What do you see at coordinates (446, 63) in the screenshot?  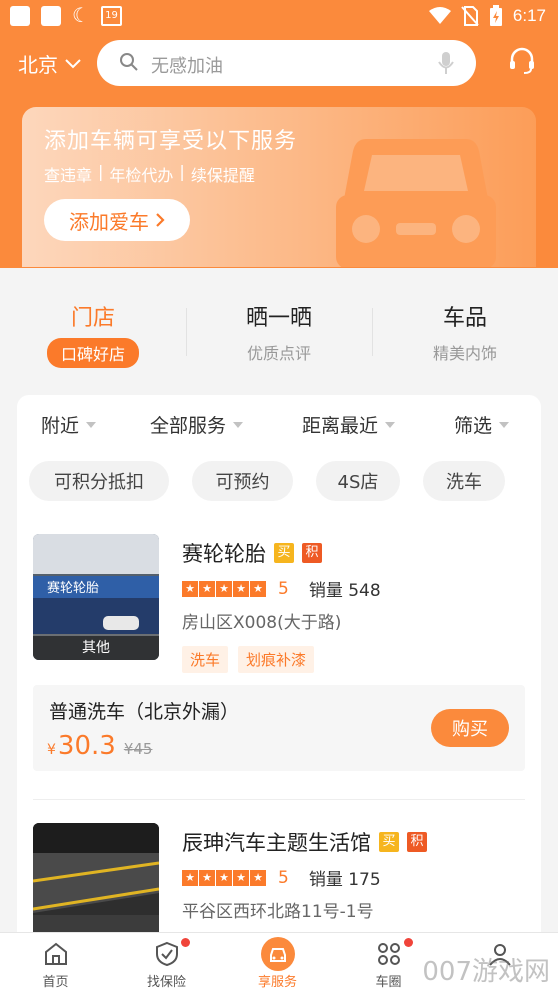 I see `microphone-icon` at bounding box center [446, 63].